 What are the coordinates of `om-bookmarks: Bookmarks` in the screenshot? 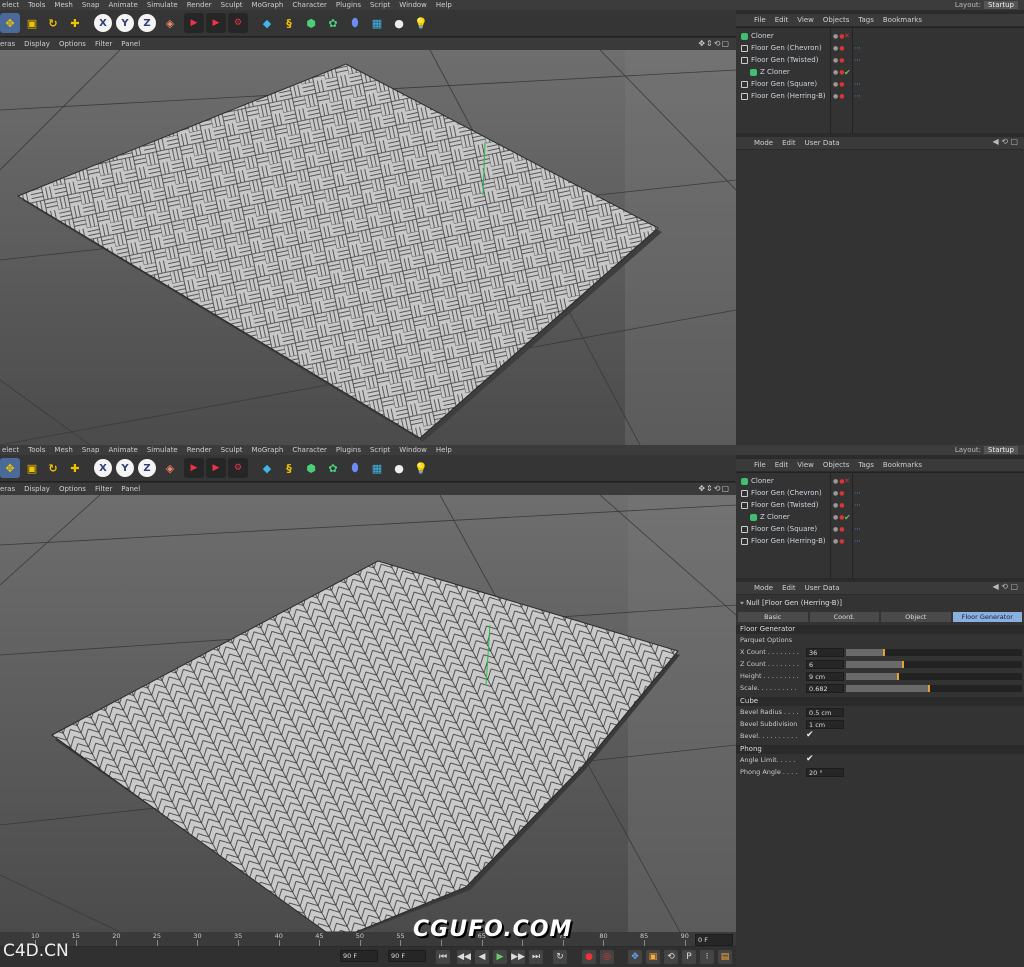 It's located at (902, 20).